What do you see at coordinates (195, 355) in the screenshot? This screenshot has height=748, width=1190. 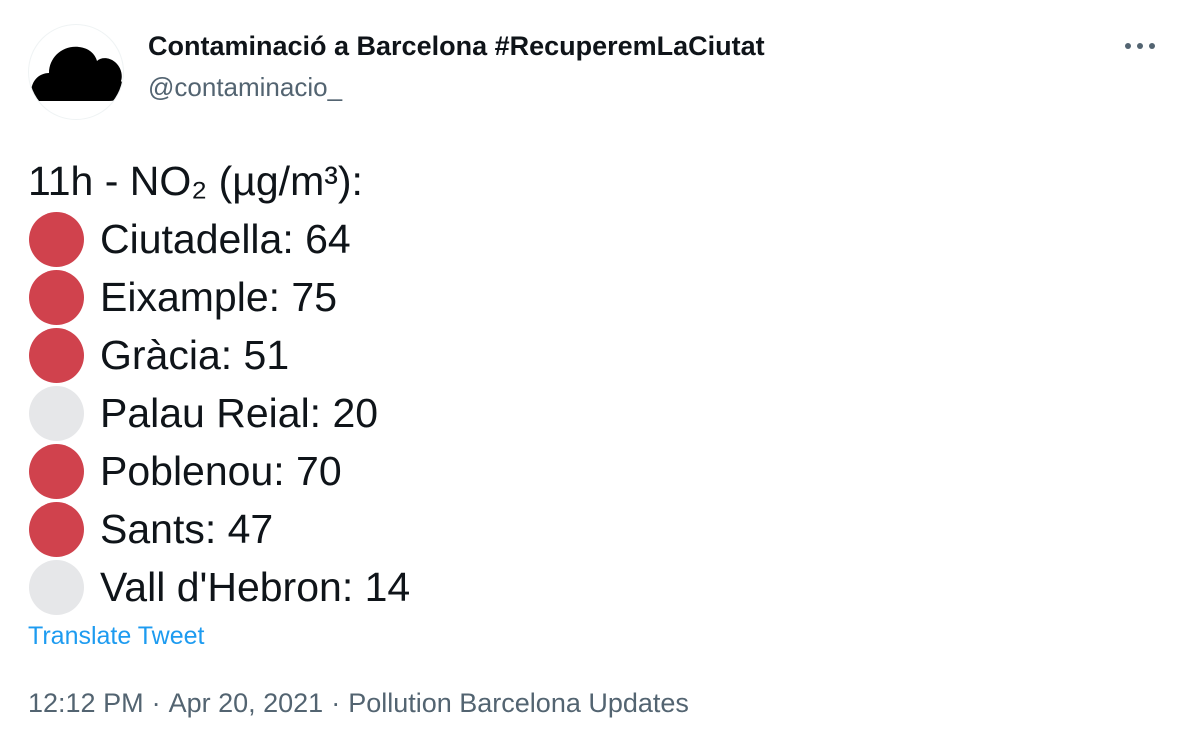 I see `station-label: Gràcia: 51` at bounding box center [195, 355].